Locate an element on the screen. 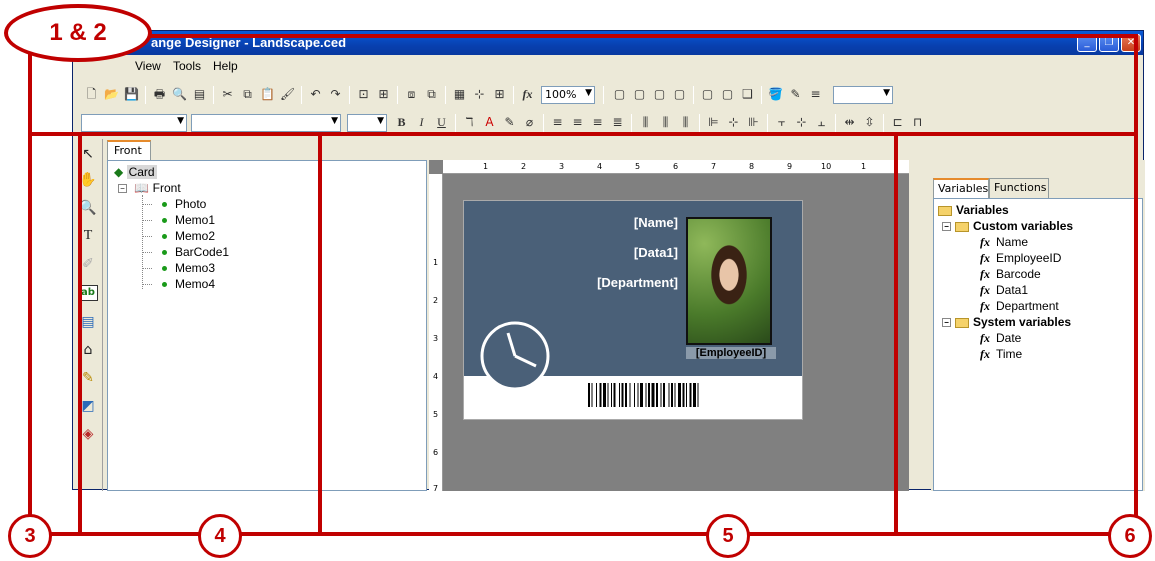  zoom-select: 100% ▼ is located at coordinates (568, 95).